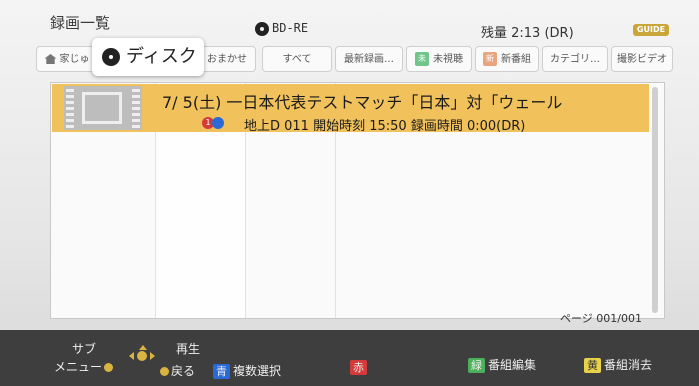  Describe the element at coordinates (176, 370) in the screenshot. I see `back-button: 戻る` at that location.